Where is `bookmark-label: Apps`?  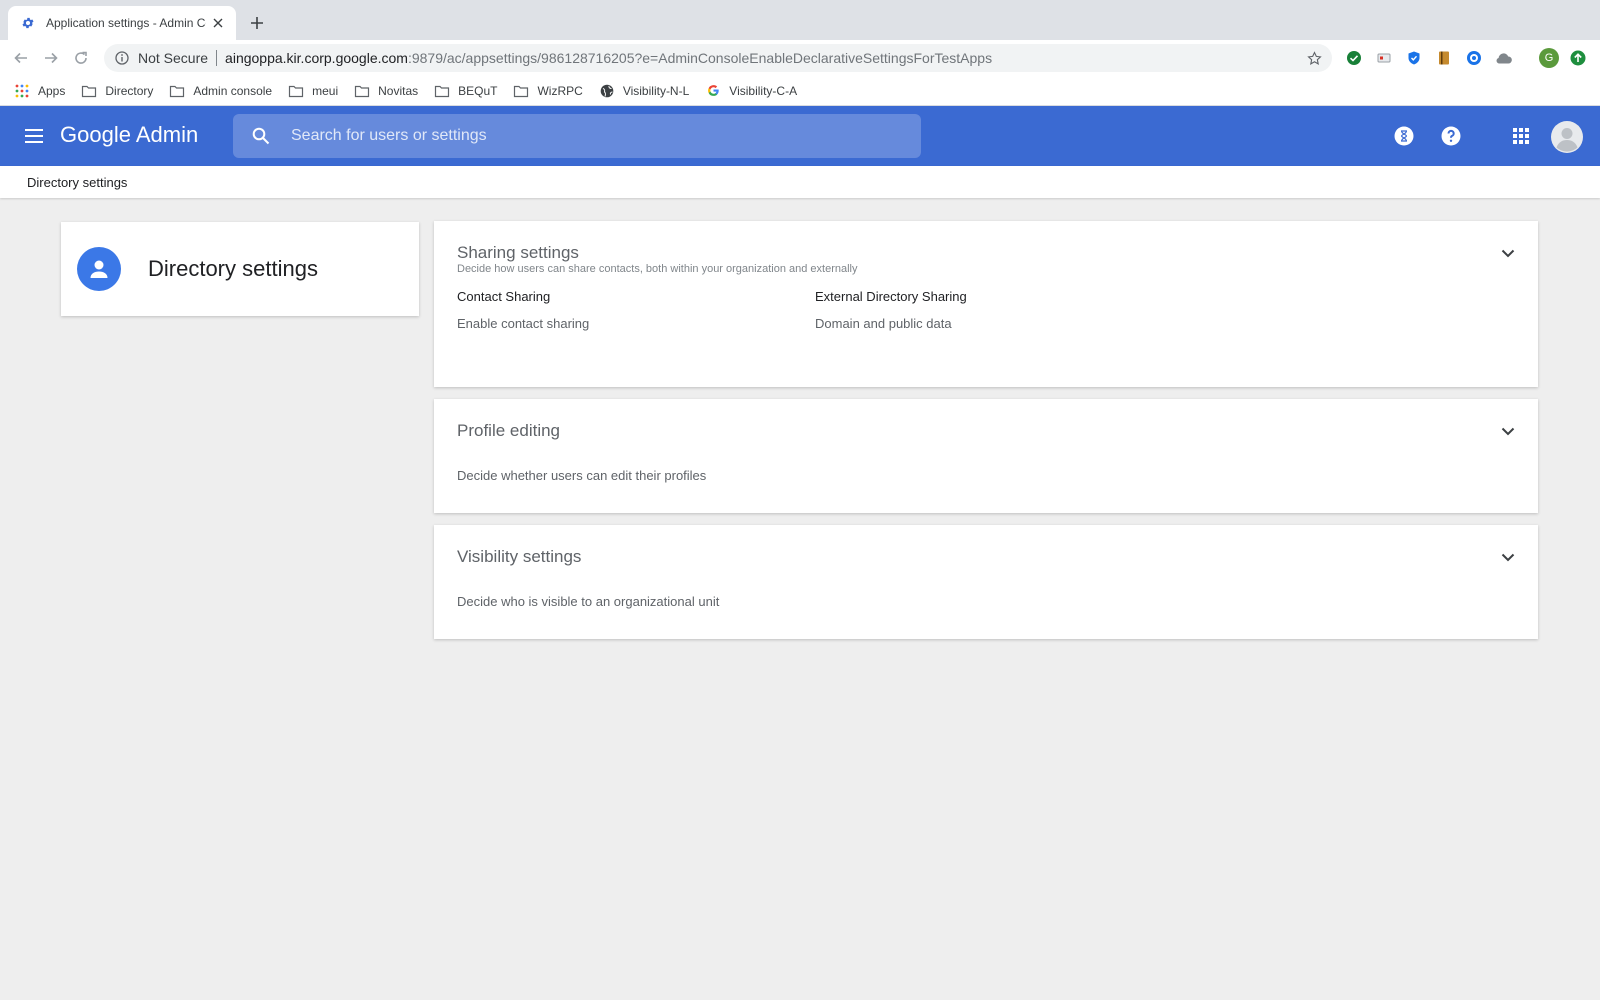
bookmark-label: Apps is located at coordinates (52, 90).